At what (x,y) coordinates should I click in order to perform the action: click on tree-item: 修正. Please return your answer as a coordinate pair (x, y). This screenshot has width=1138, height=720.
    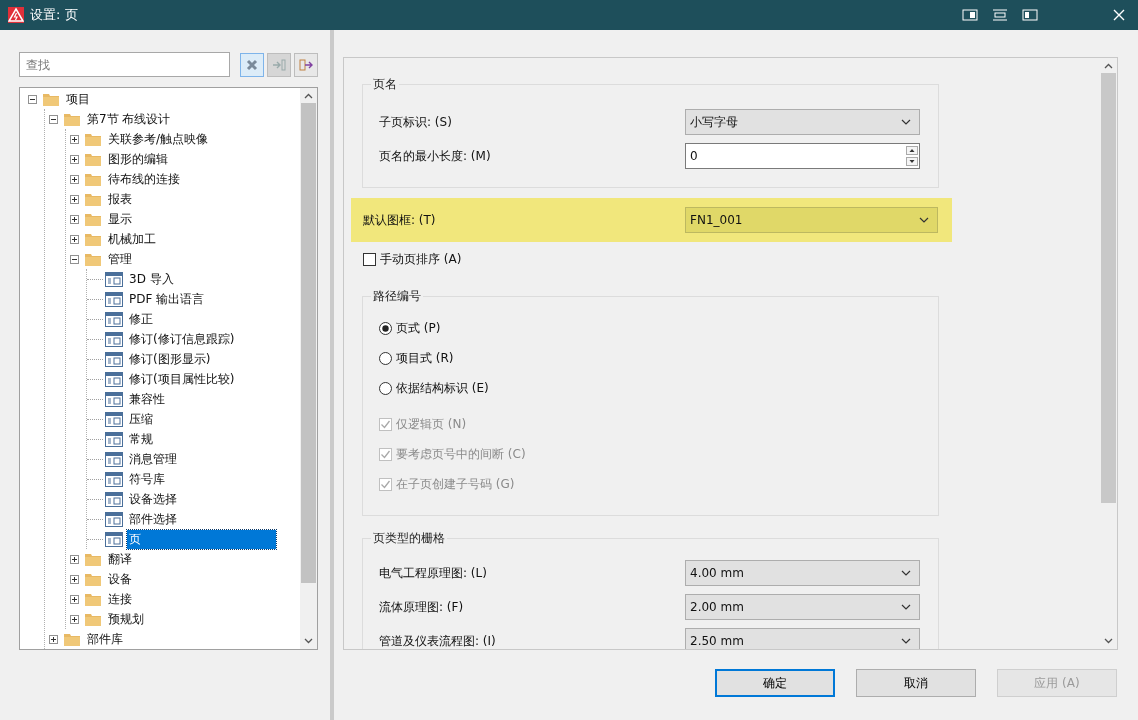
    Looking at the image, I should click on (141, 319).